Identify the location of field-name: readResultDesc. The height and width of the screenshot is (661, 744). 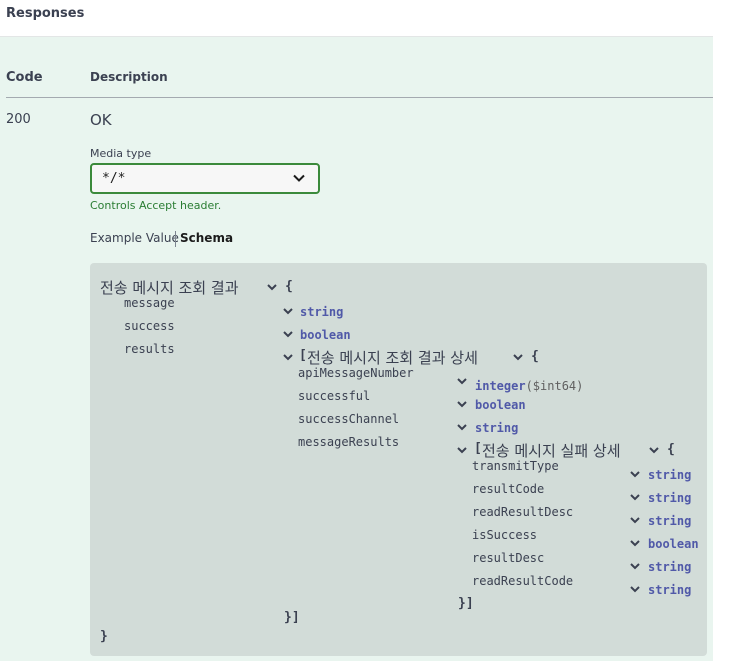
(523, 512).